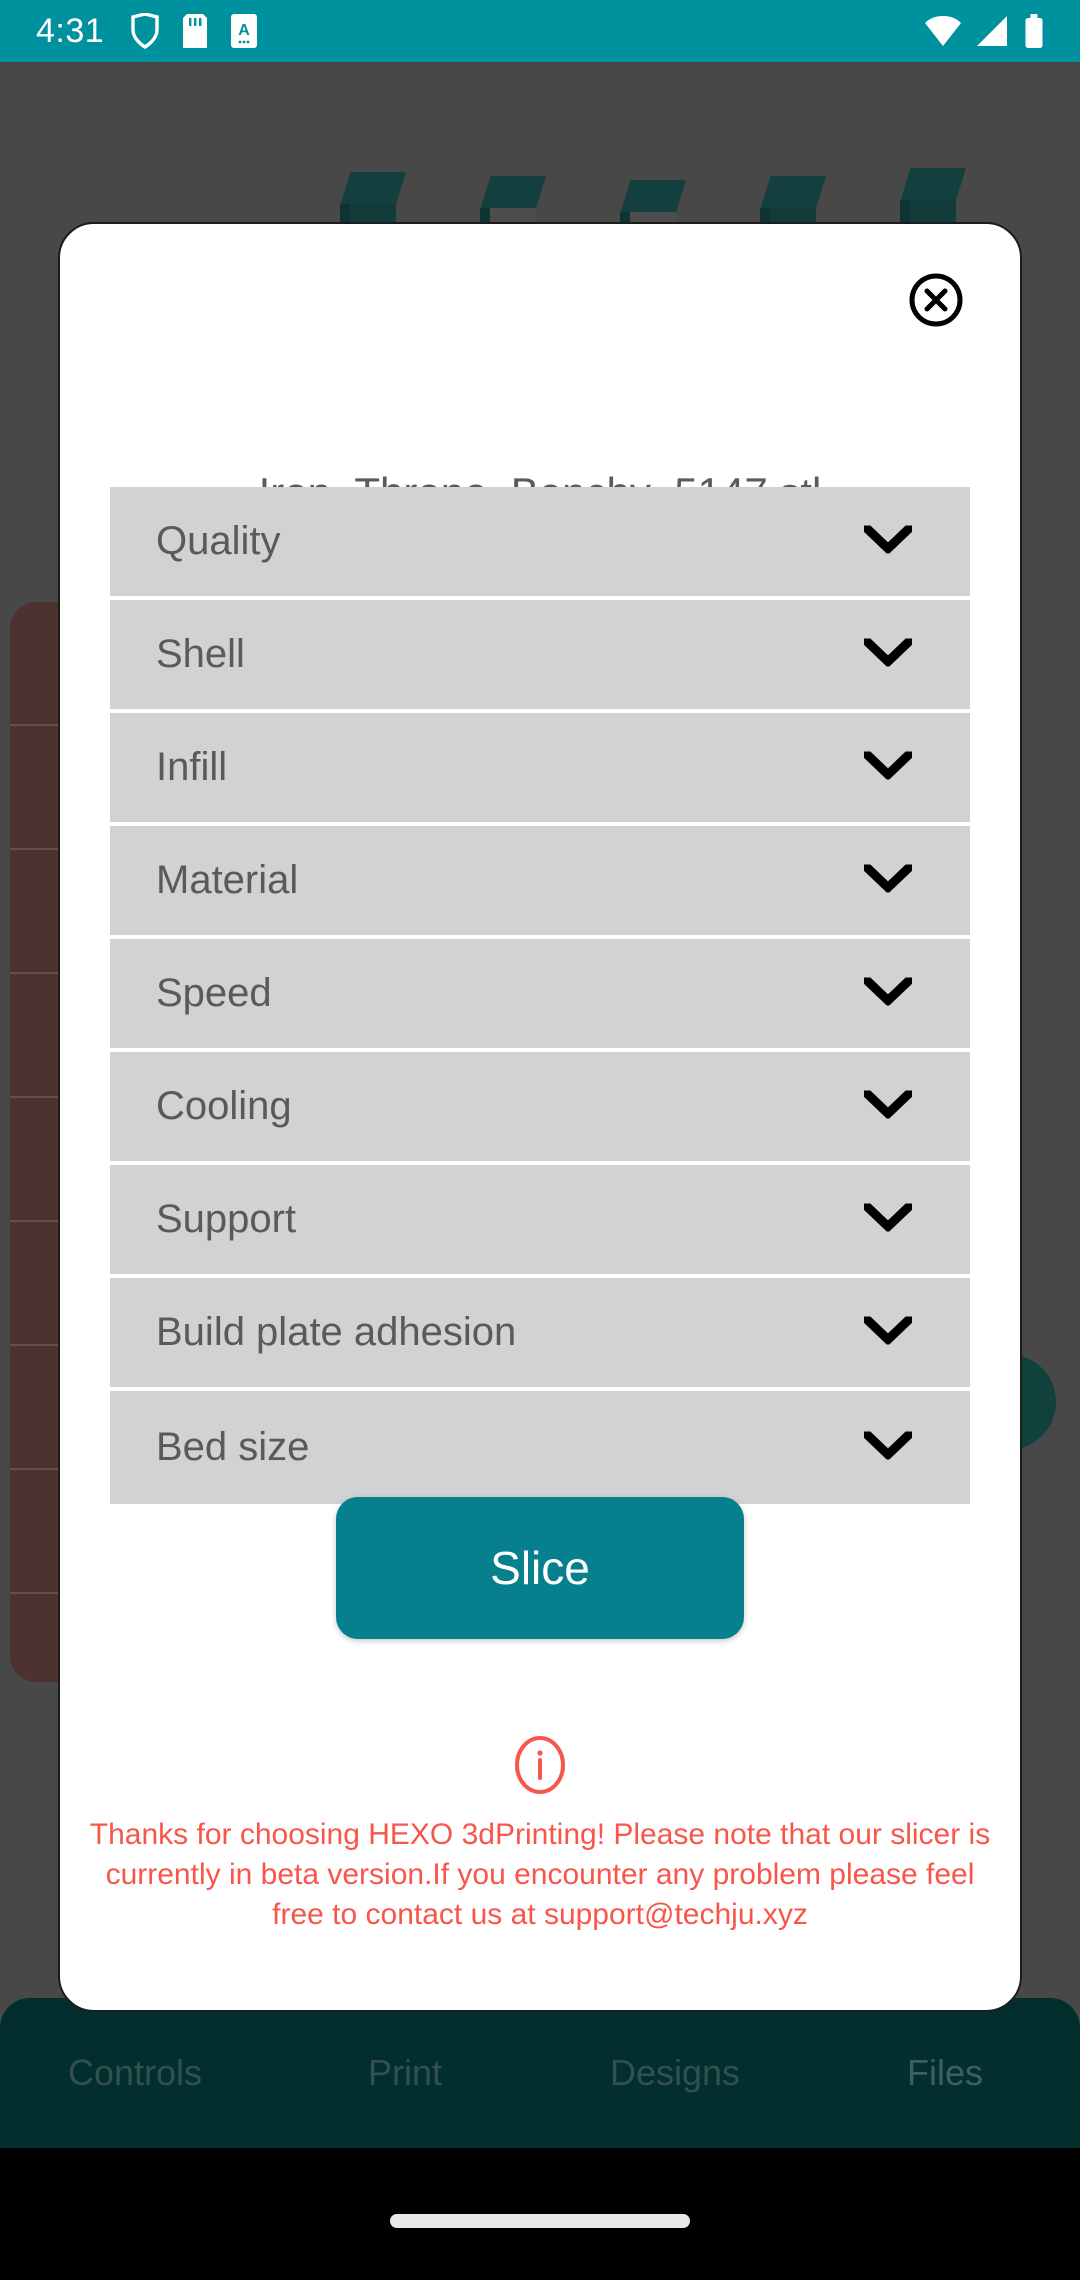  Describe the element at coordinates (540, 31) in the screenshot. I see `status-bar: 4:31 A` at that location.